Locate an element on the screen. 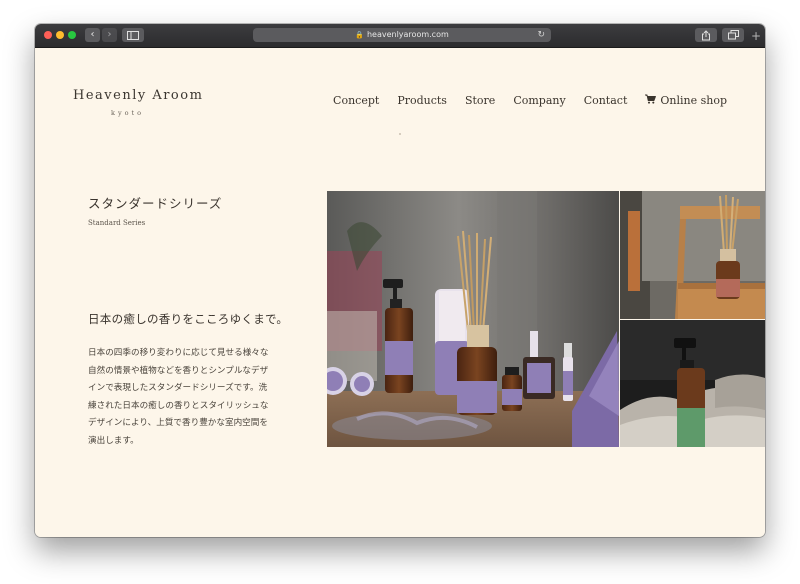  lock-icon: 🔒 is located at coordinates (359, 35).